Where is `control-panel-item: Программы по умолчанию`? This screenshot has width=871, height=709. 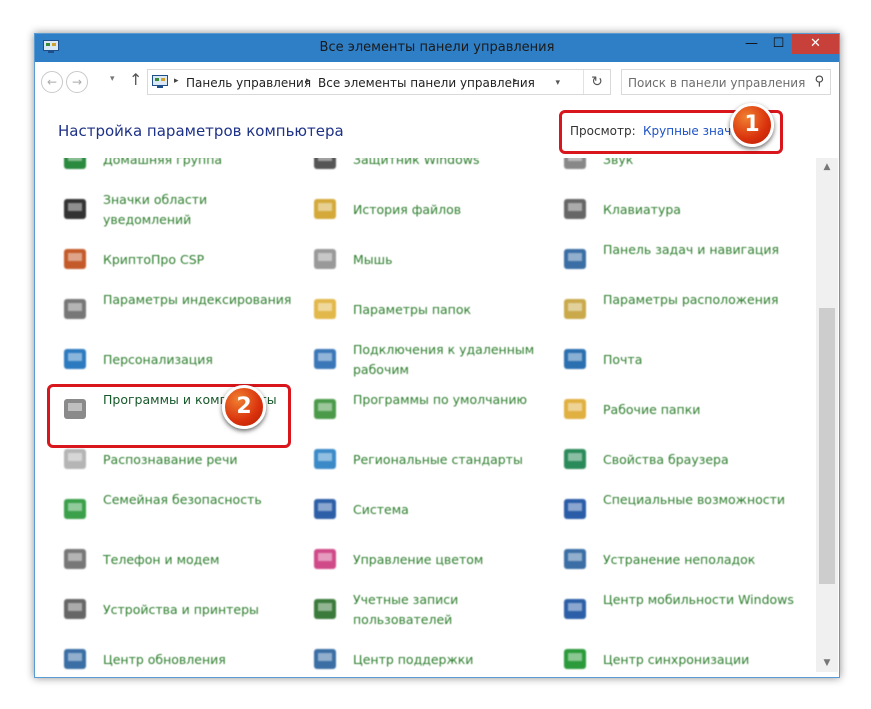
control-panel-item: Программы по умолчанию is located at coordinates (431, 410).